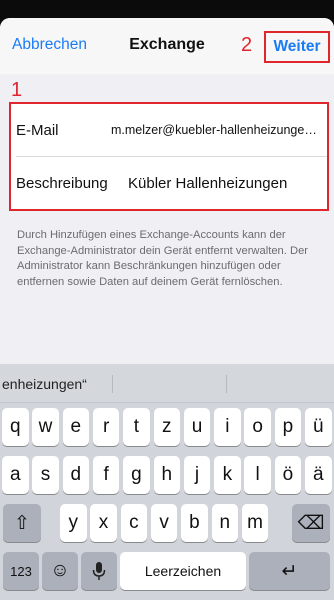  Describe the element at coordinates (224, 523) in the screenshot. I see `key-n: n` at that location.